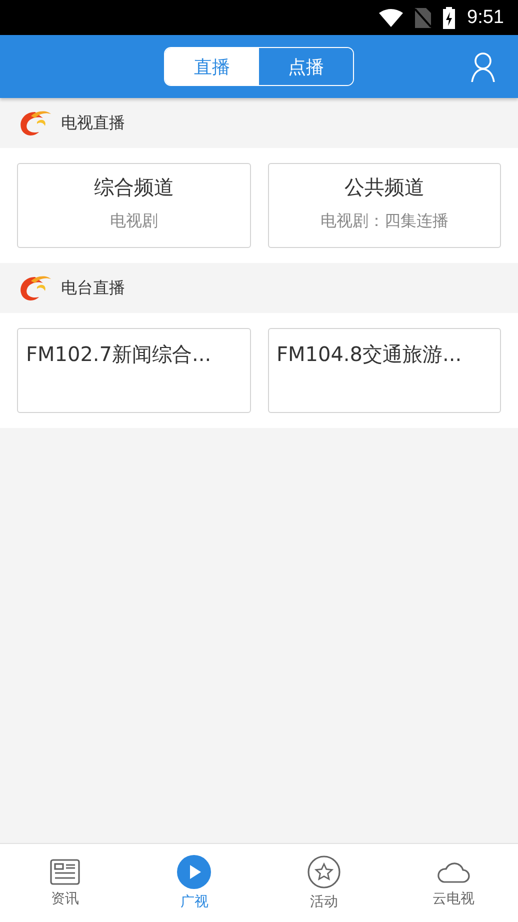 Image resolution: width=518 pixels, height=922 pixels. Describe the element at coordinates (384, 187) in the screenshot. I see `channel-title: 公共频道` at that location.